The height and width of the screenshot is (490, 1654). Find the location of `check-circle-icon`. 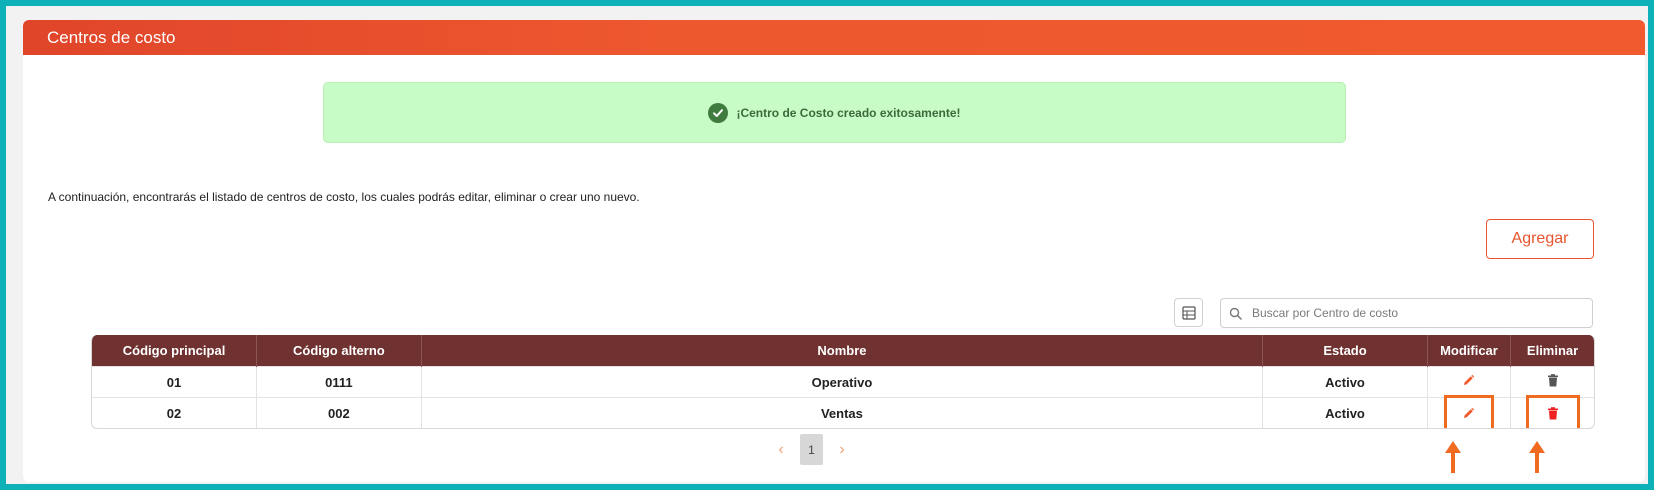

check-circle-icon is located at coordinates (718, 112).